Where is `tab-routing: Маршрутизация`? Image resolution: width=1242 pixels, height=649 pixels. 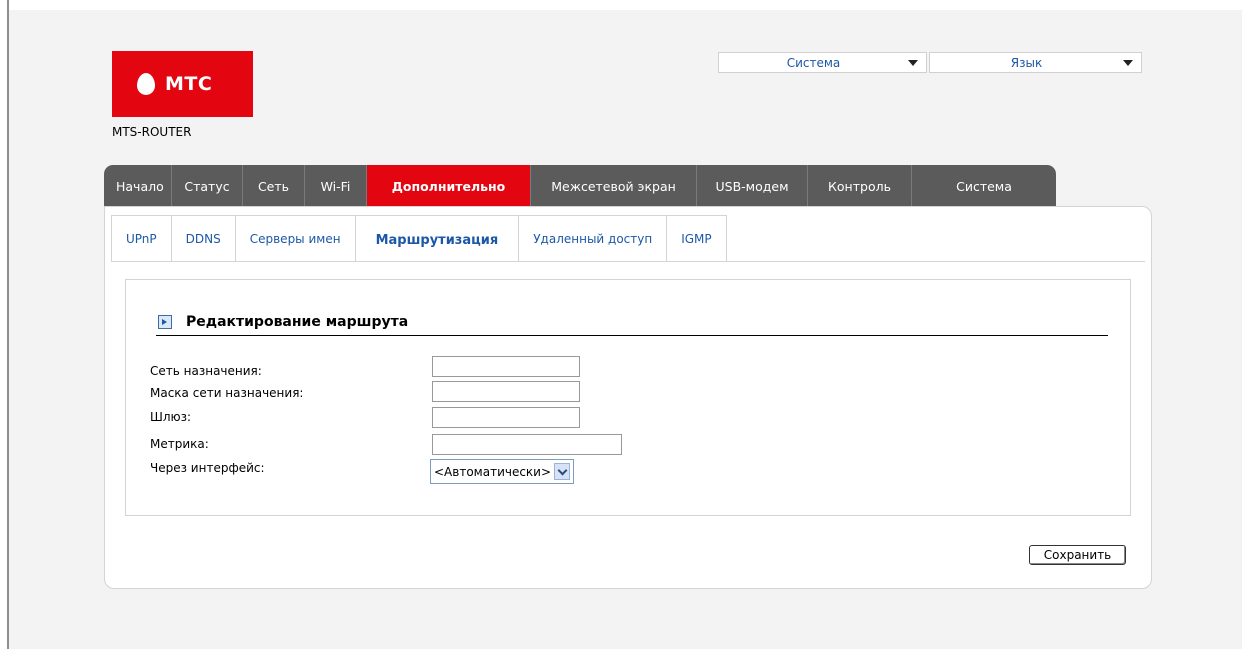 tab-routing: Маршрутизация is located at coordinates (436, 238).